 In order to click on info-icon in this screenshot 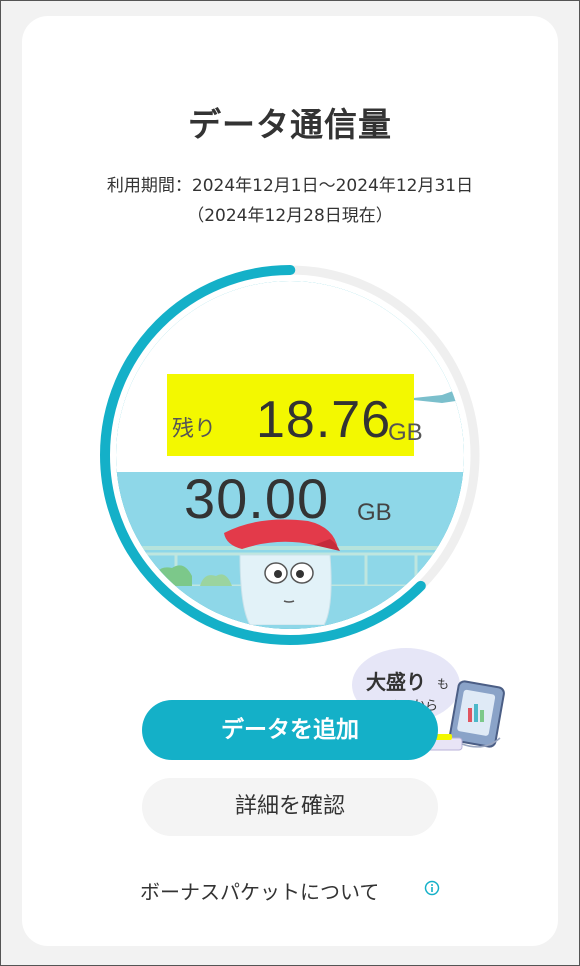, I will do `click(432, 888)`.